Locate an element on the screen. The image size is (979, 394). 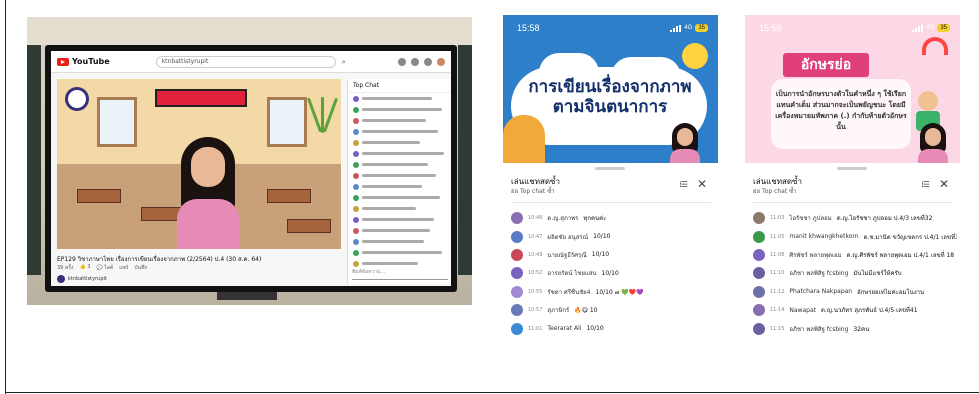
plant is located at coordinates (322, 113).